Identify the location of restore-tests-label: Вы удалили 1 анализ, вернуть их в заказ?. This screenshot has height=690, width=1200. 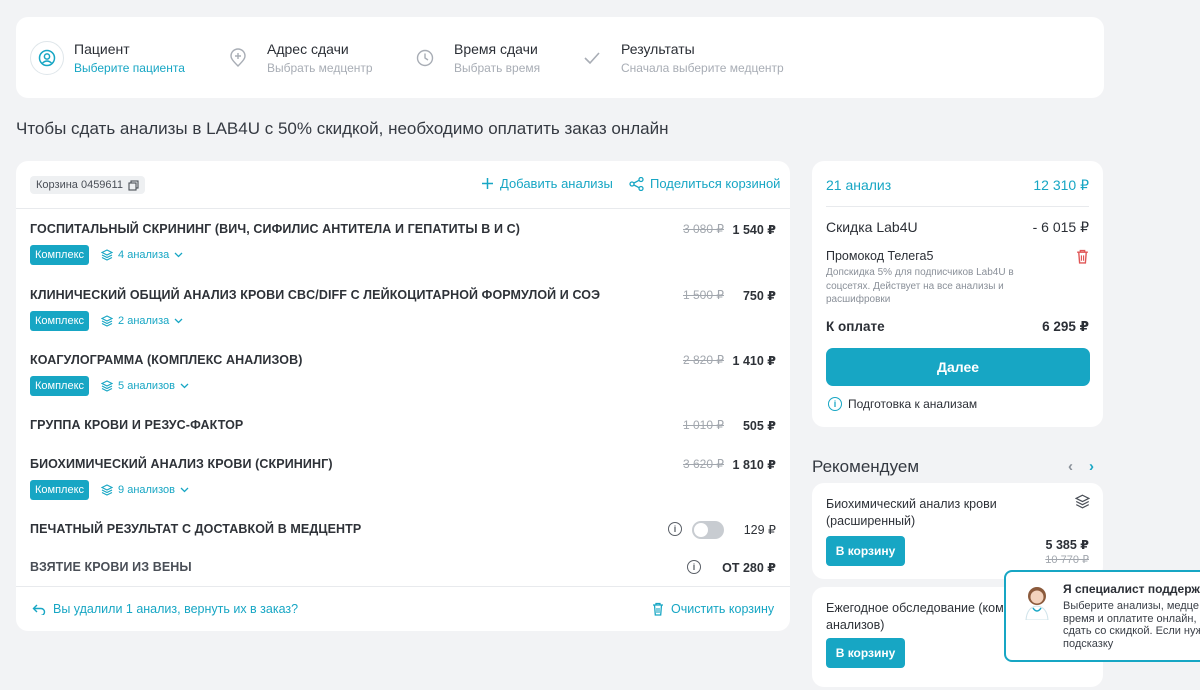
(176, 609).